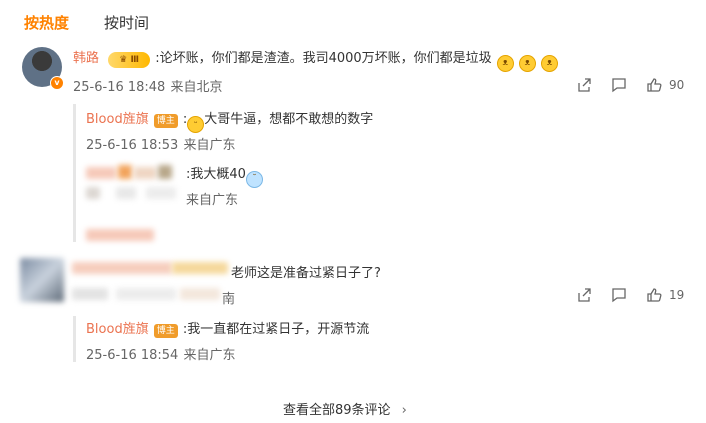  What do you see at coordinates (46, 22) in the screenshot?
I see `tab-hot: 按热度` at bounding box center [46, 22].